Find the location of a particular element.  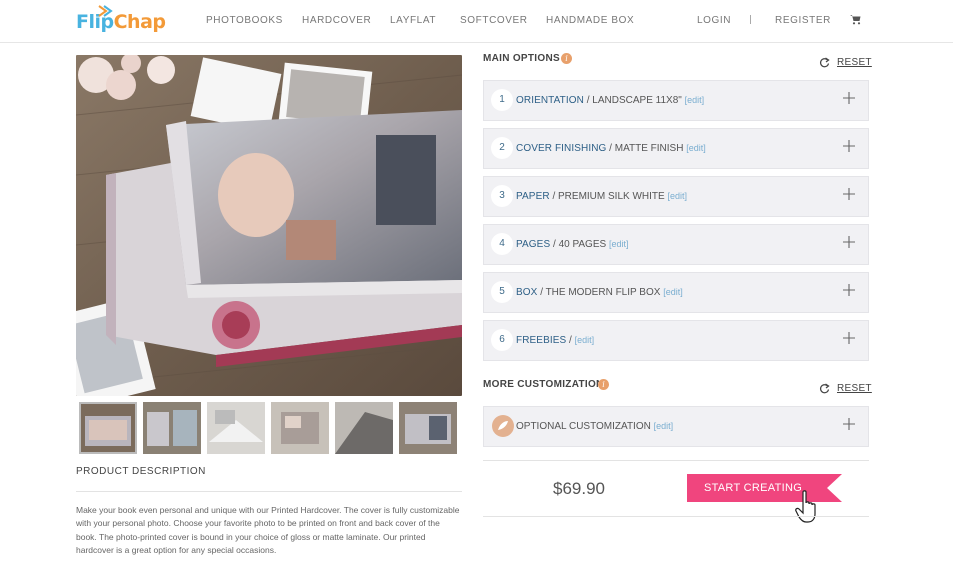

option-text: COVER FINISHING / MATTE FINISH [edit] is located at coordinates (611, 148).